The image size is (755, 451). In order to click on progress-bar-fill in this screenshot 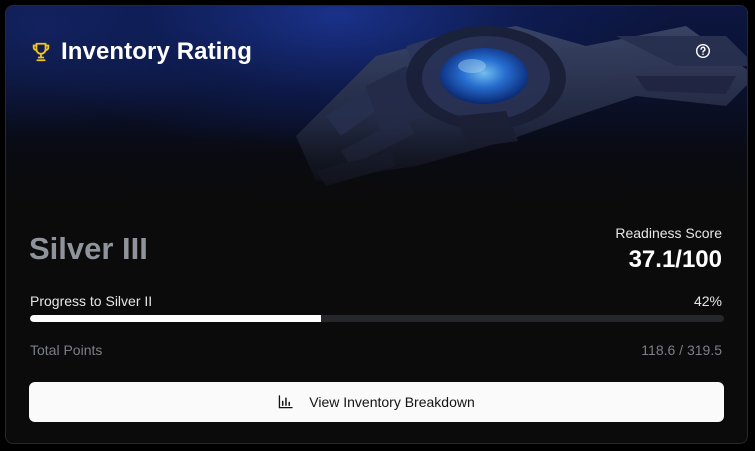, I will do `click(176, 318)`.